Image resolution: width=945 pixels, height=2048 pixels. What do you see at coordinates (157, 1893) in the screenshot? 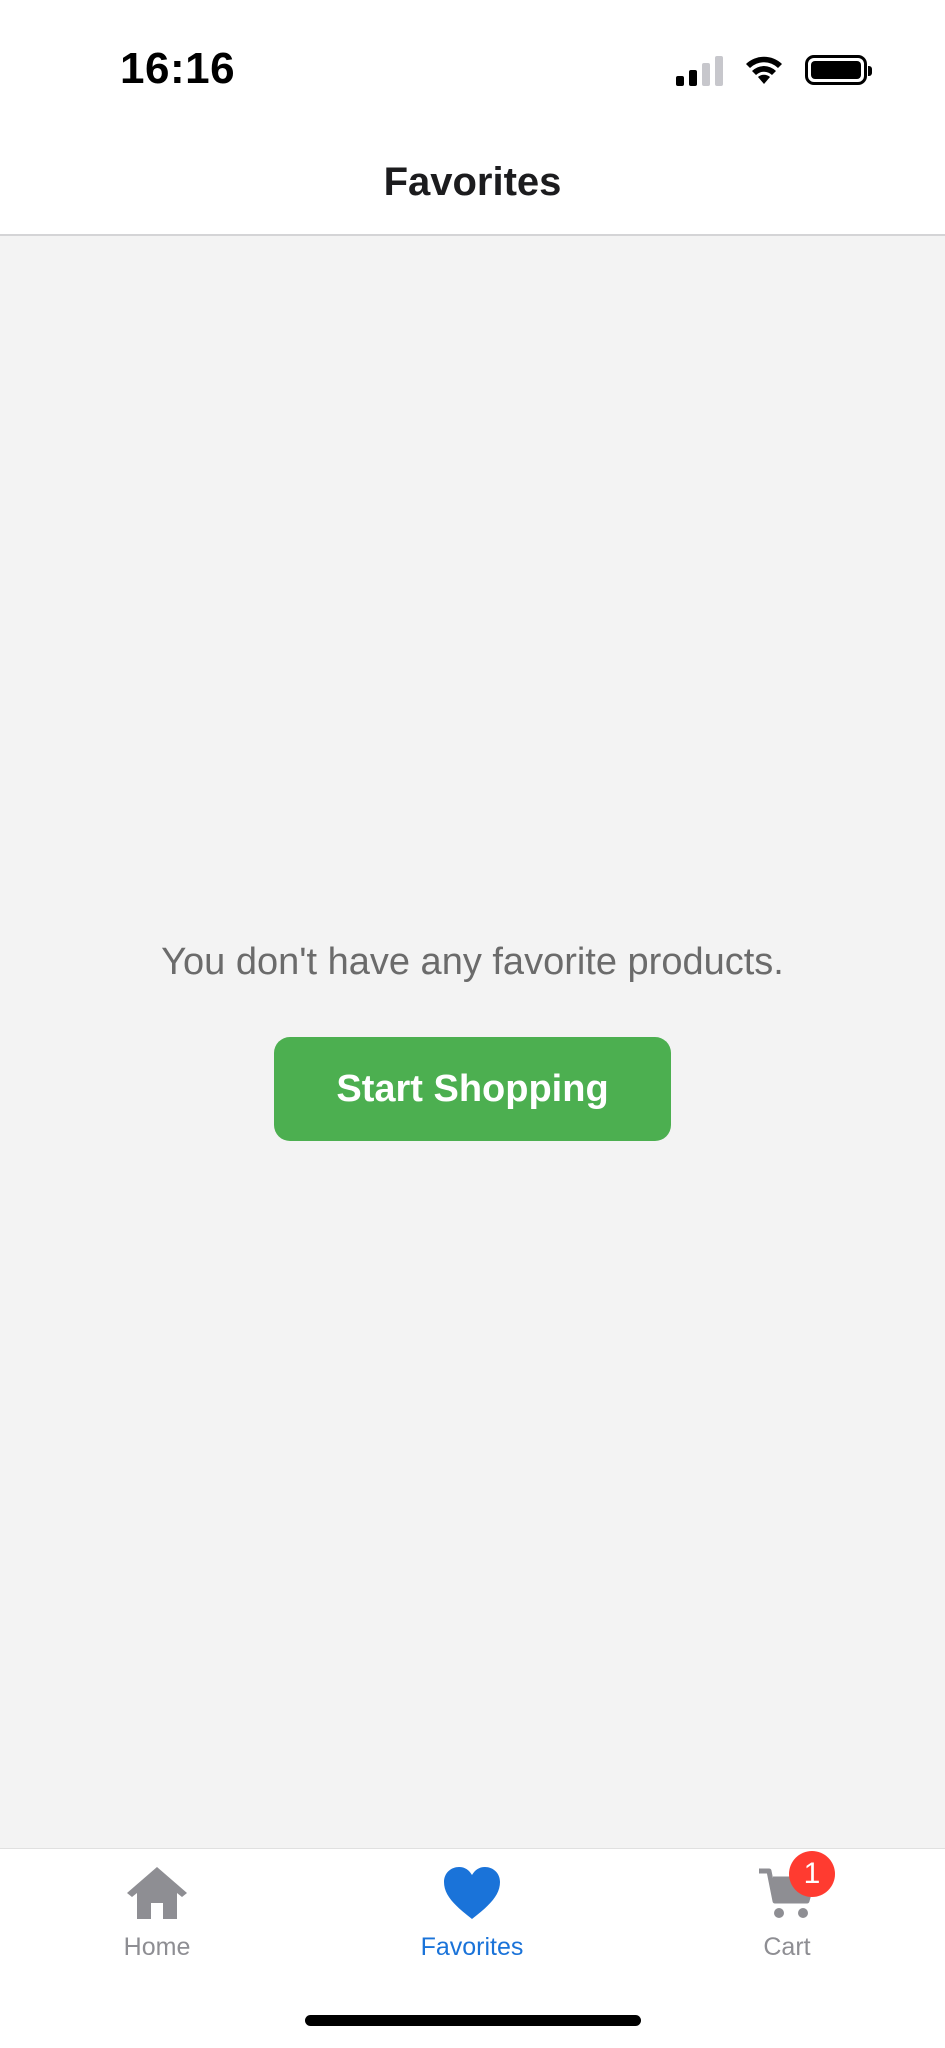
I see `home-icon` at bounding box center [157, 1893].